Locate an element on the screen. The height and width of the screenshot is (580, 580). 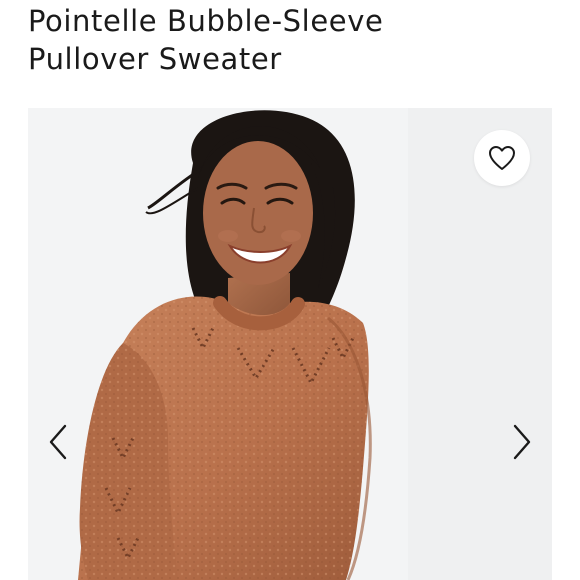
product-title-line-2: Pullover Sweater is located at coordinates (155, 59).